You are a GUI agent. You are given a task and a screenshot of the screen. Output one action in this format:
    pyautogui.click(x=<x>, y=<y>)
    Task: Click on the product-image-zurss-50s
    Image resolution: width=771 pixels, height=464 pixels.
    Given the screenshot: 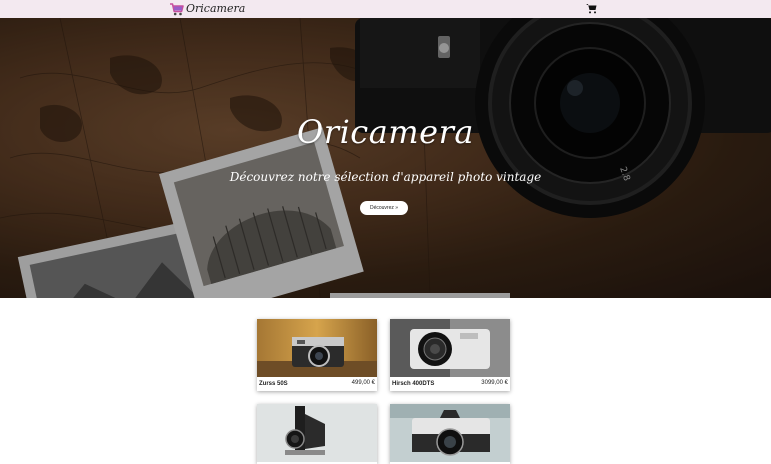 What is the action you would take?
    pyautogui.click(x=317, y=348)
    